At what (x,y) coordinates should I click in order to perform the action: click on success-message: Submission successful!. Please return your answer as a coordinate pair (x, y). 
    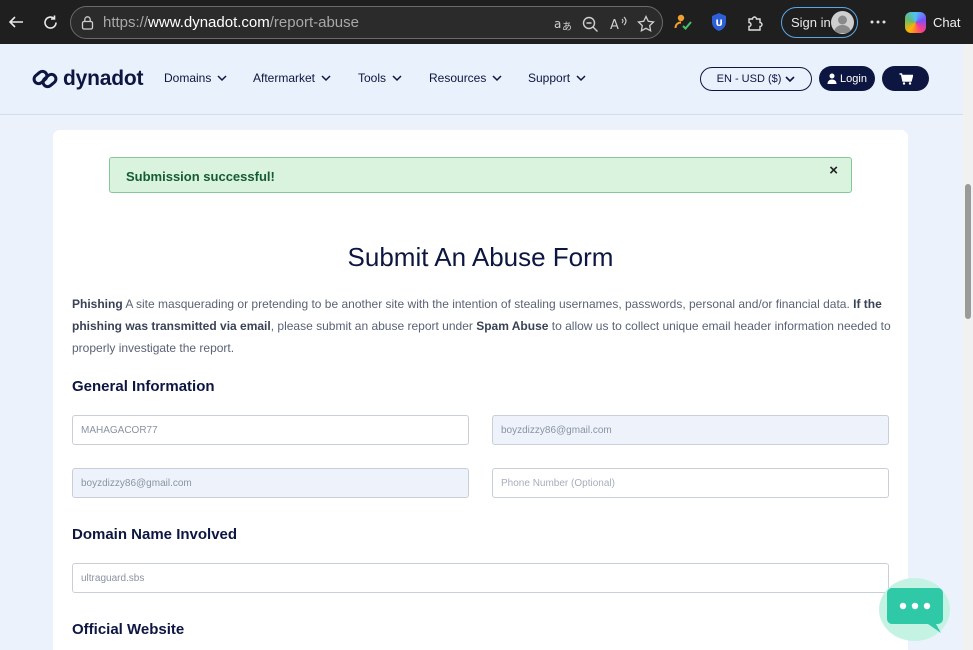
    Looking at the image, I should click on (200, 176).